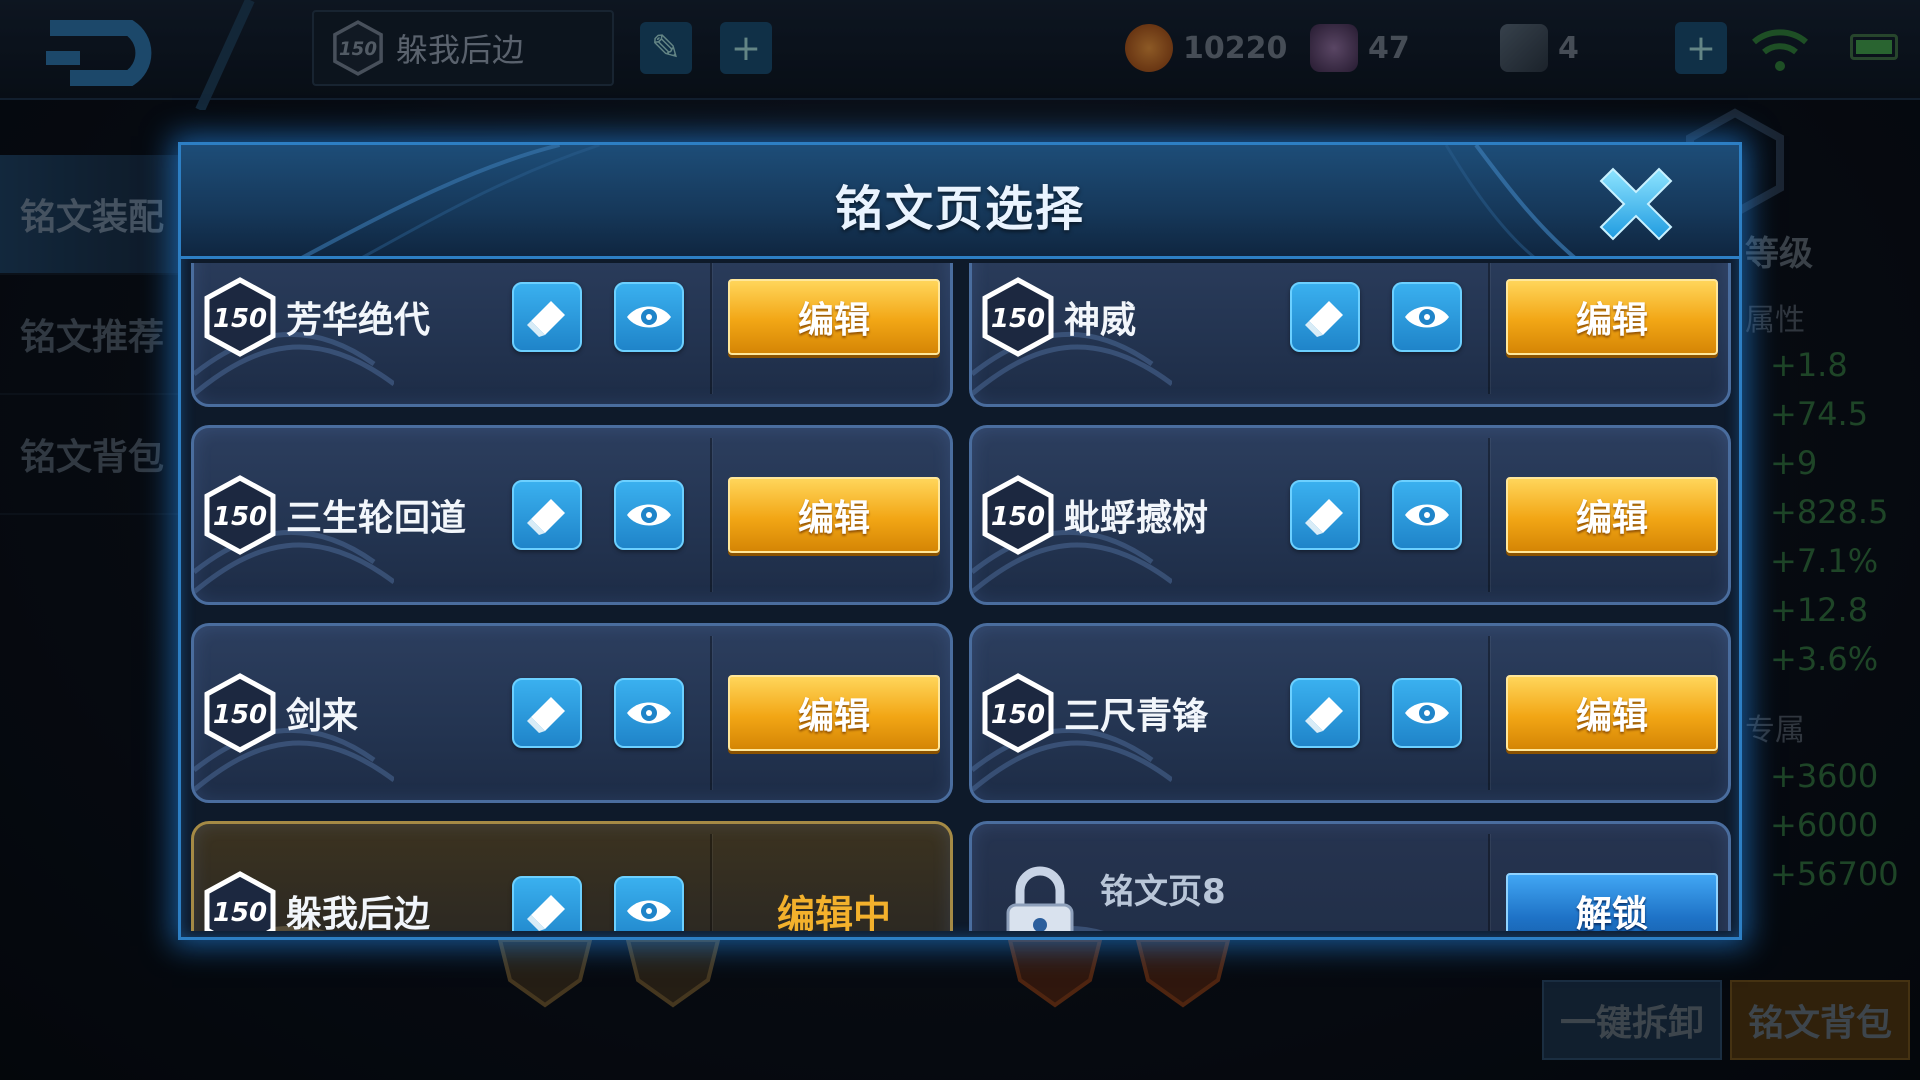  What do you see at coordinates (322, 716) in the screenshot?
I see `rune-page-name: 剑来` at bounding box center [322, 716].